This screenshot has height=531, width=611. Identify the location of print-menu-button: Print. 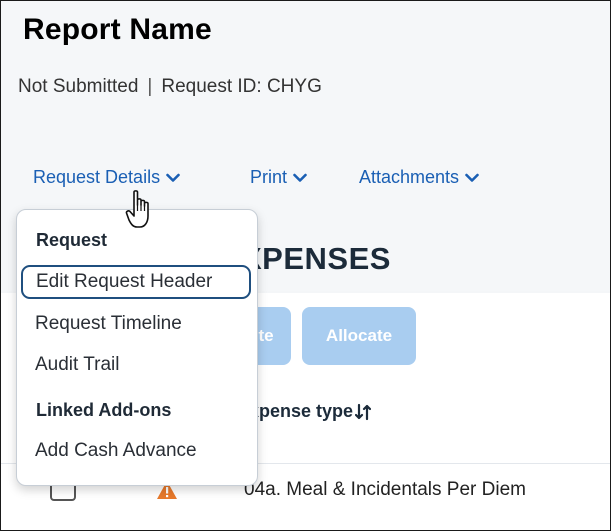
(278, 177).